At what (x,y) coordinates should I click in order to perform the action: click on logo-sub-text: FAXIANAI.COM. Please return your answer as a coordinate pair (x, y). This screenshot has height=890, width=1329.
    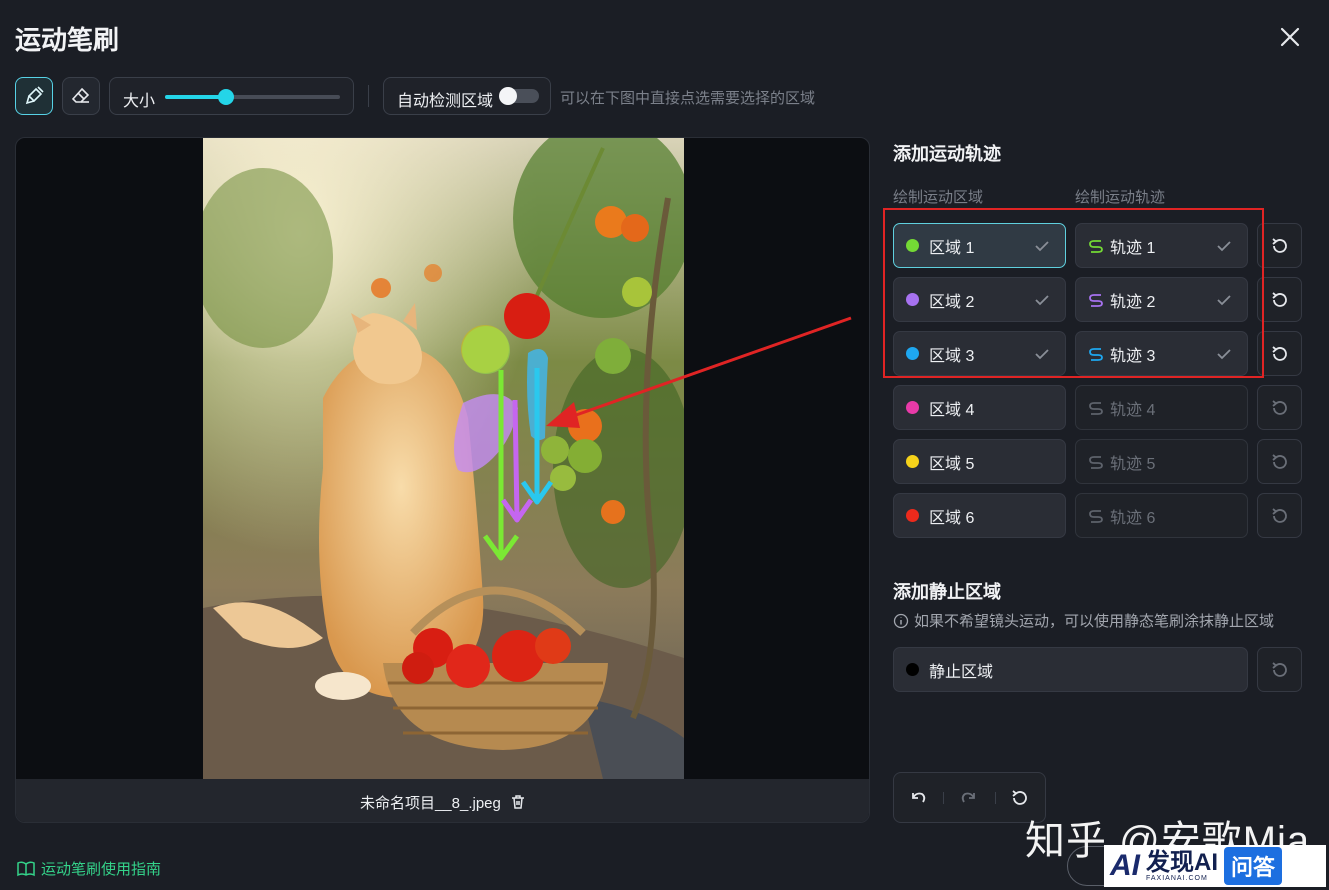
    Looking at the image, I should click on (1177, 878).